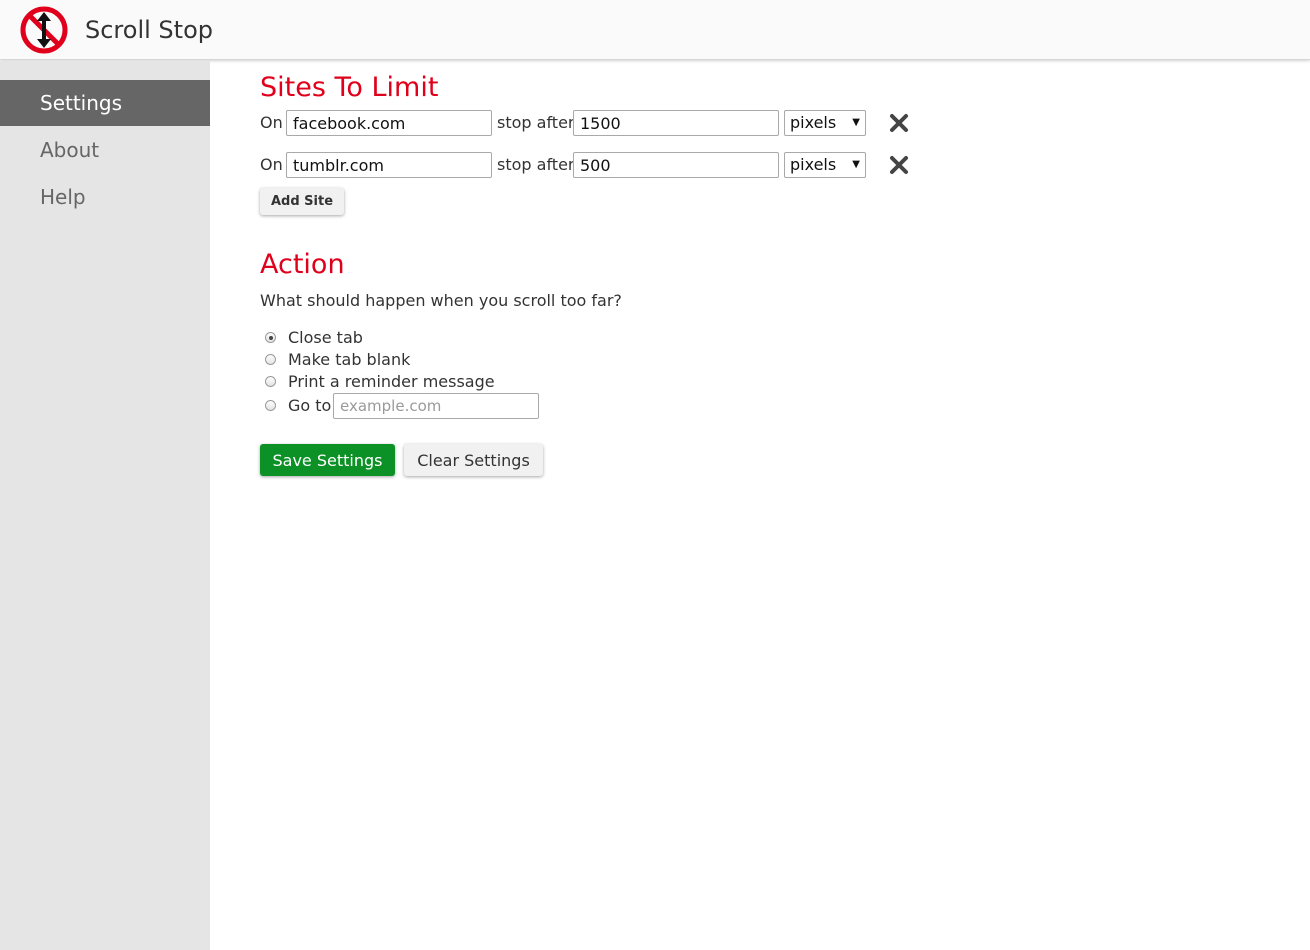 The height and width of the screenshot is (950, 1310). What do you see at coordinates (105, 150) in the screenshot?
I see `sidebar-item-about: About` at bounding box center [105, 150].